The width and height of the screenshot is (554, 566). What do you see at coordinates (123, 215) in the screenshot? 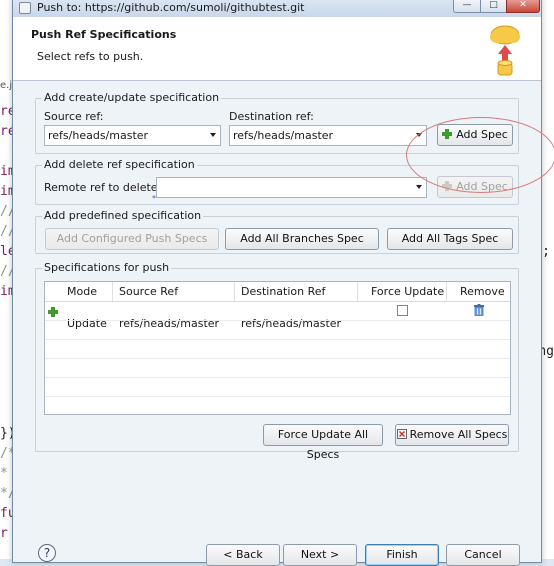
I see `group-label: Add predefined specification` at bounding box center [123, 215].